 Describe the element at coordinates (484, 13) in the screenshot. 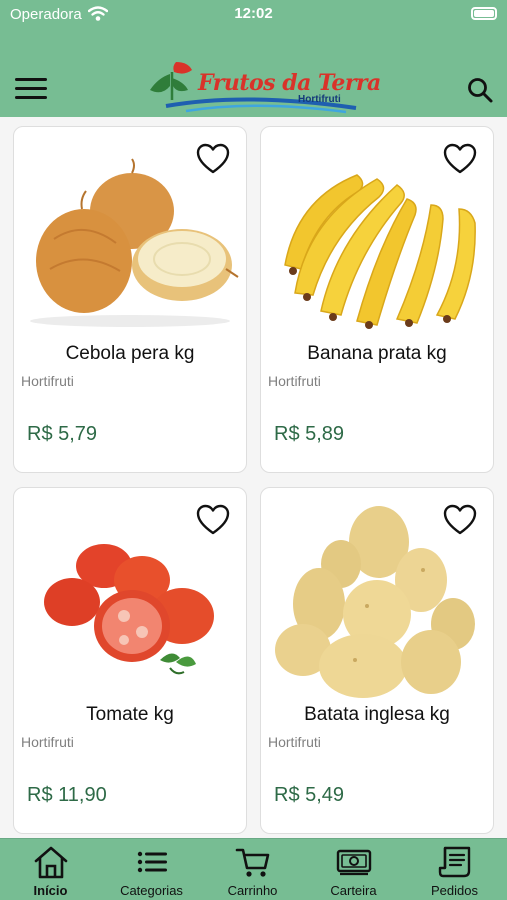

I see `battery-icon` at that location.